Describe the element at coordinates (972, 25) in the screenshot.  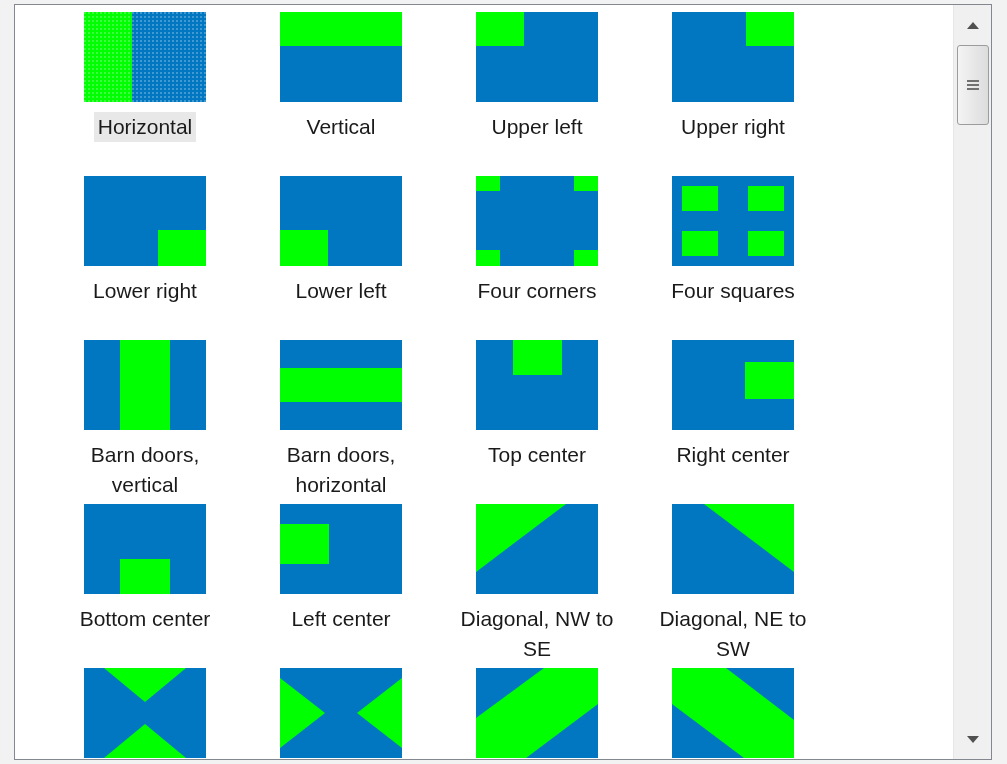
I see `up-arrow-icon` at that location.